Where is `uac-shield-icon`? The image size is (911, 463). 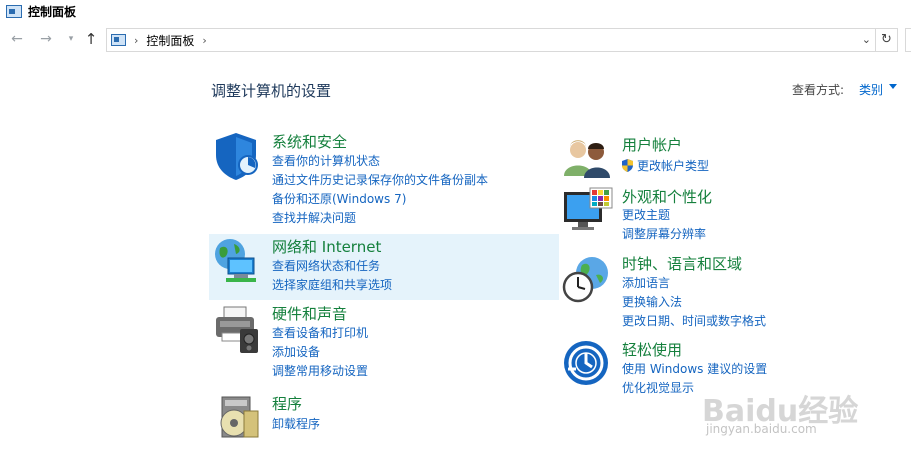
uac-shield-icon is located at coordinates (627, 165).